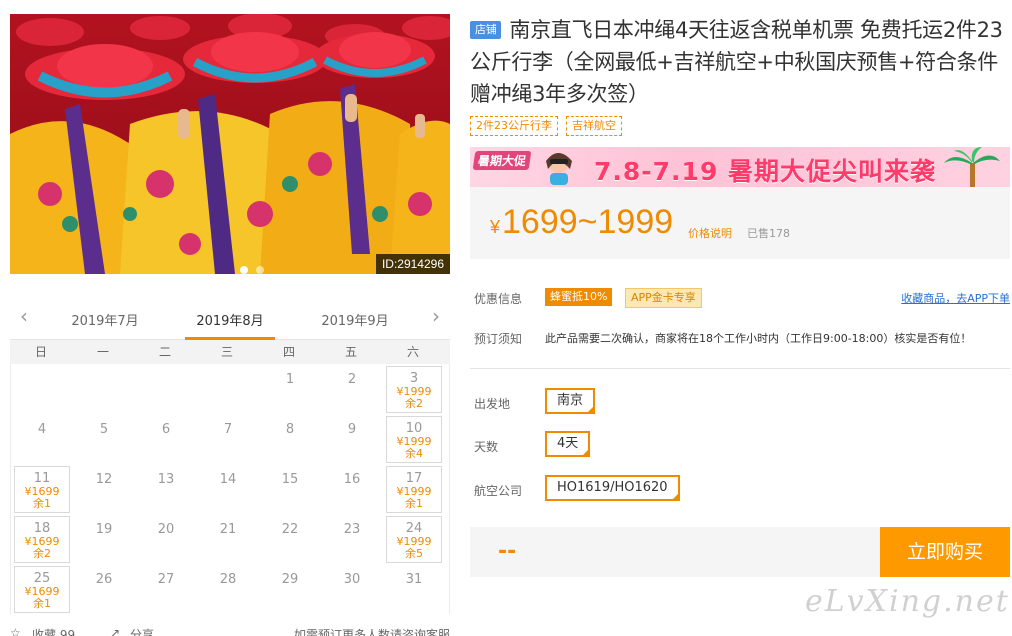 This screenshot has width=1012, height=636. I want to click on day-number: 24, so click(414, 528).